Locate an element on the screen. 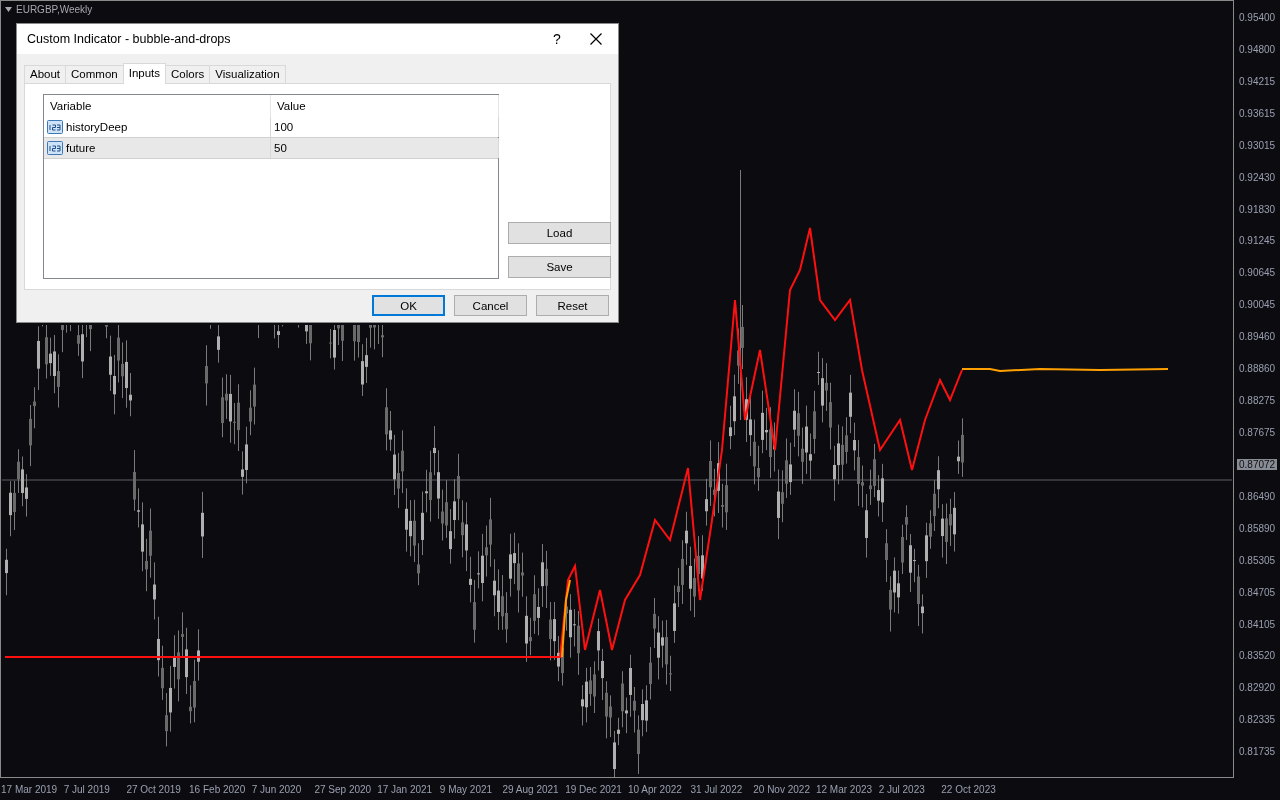 The image size is (1280, 800). date-label: 7 Jul 2019 is located at coordinates (87, 789).